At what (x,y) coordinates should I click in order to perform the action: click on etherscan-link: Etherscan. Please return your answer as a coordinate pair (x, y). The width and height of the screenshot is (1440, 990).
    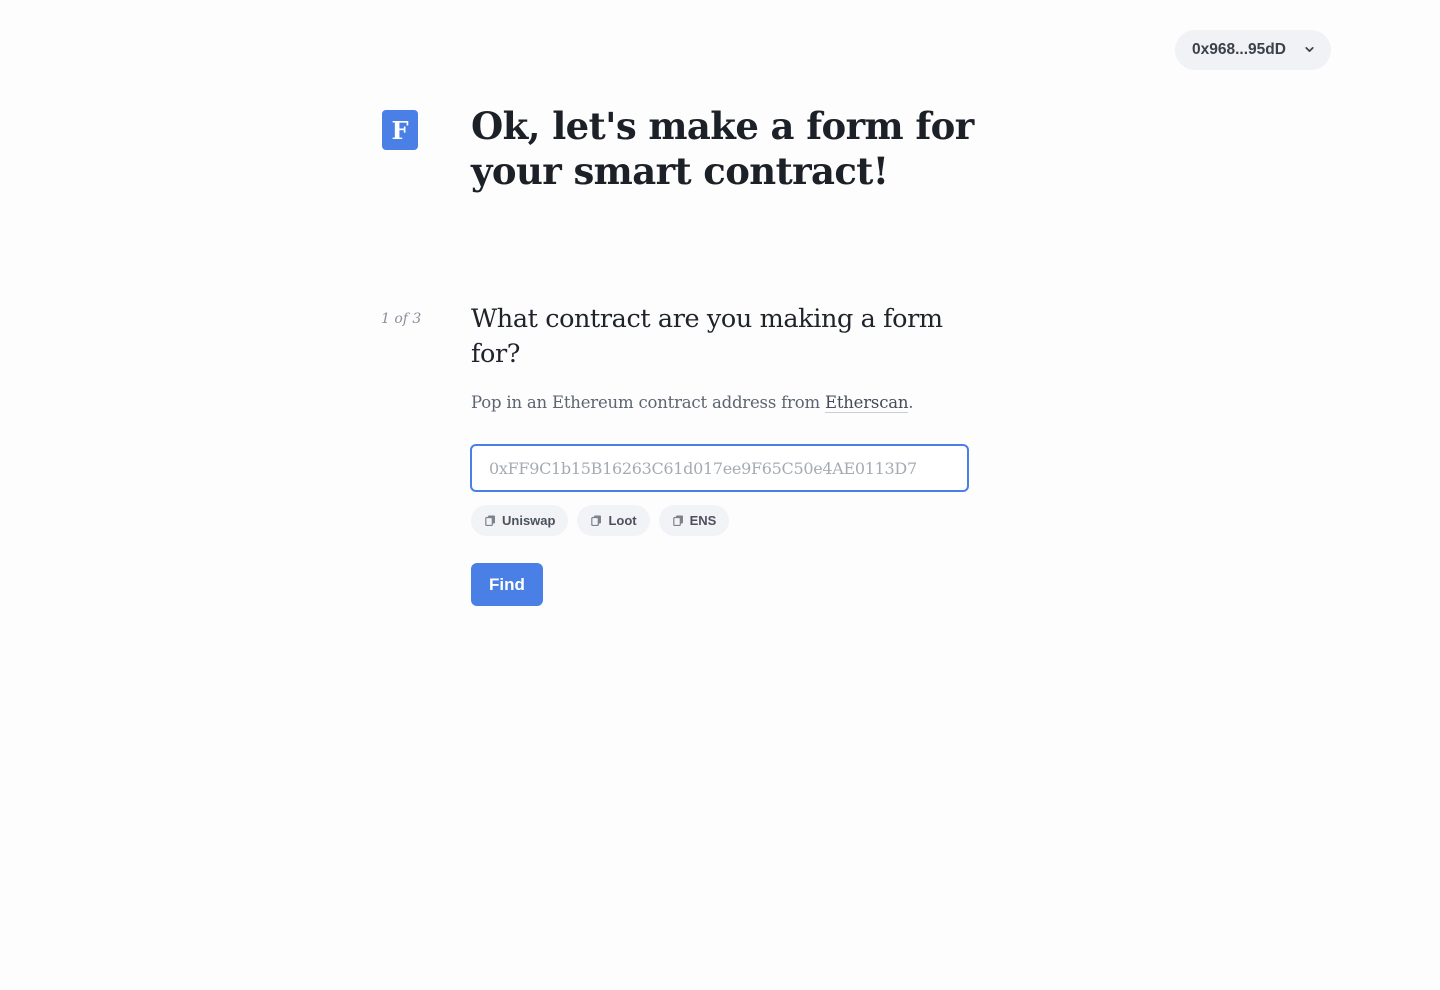
    Looking at the image, I should click on (866, 403).